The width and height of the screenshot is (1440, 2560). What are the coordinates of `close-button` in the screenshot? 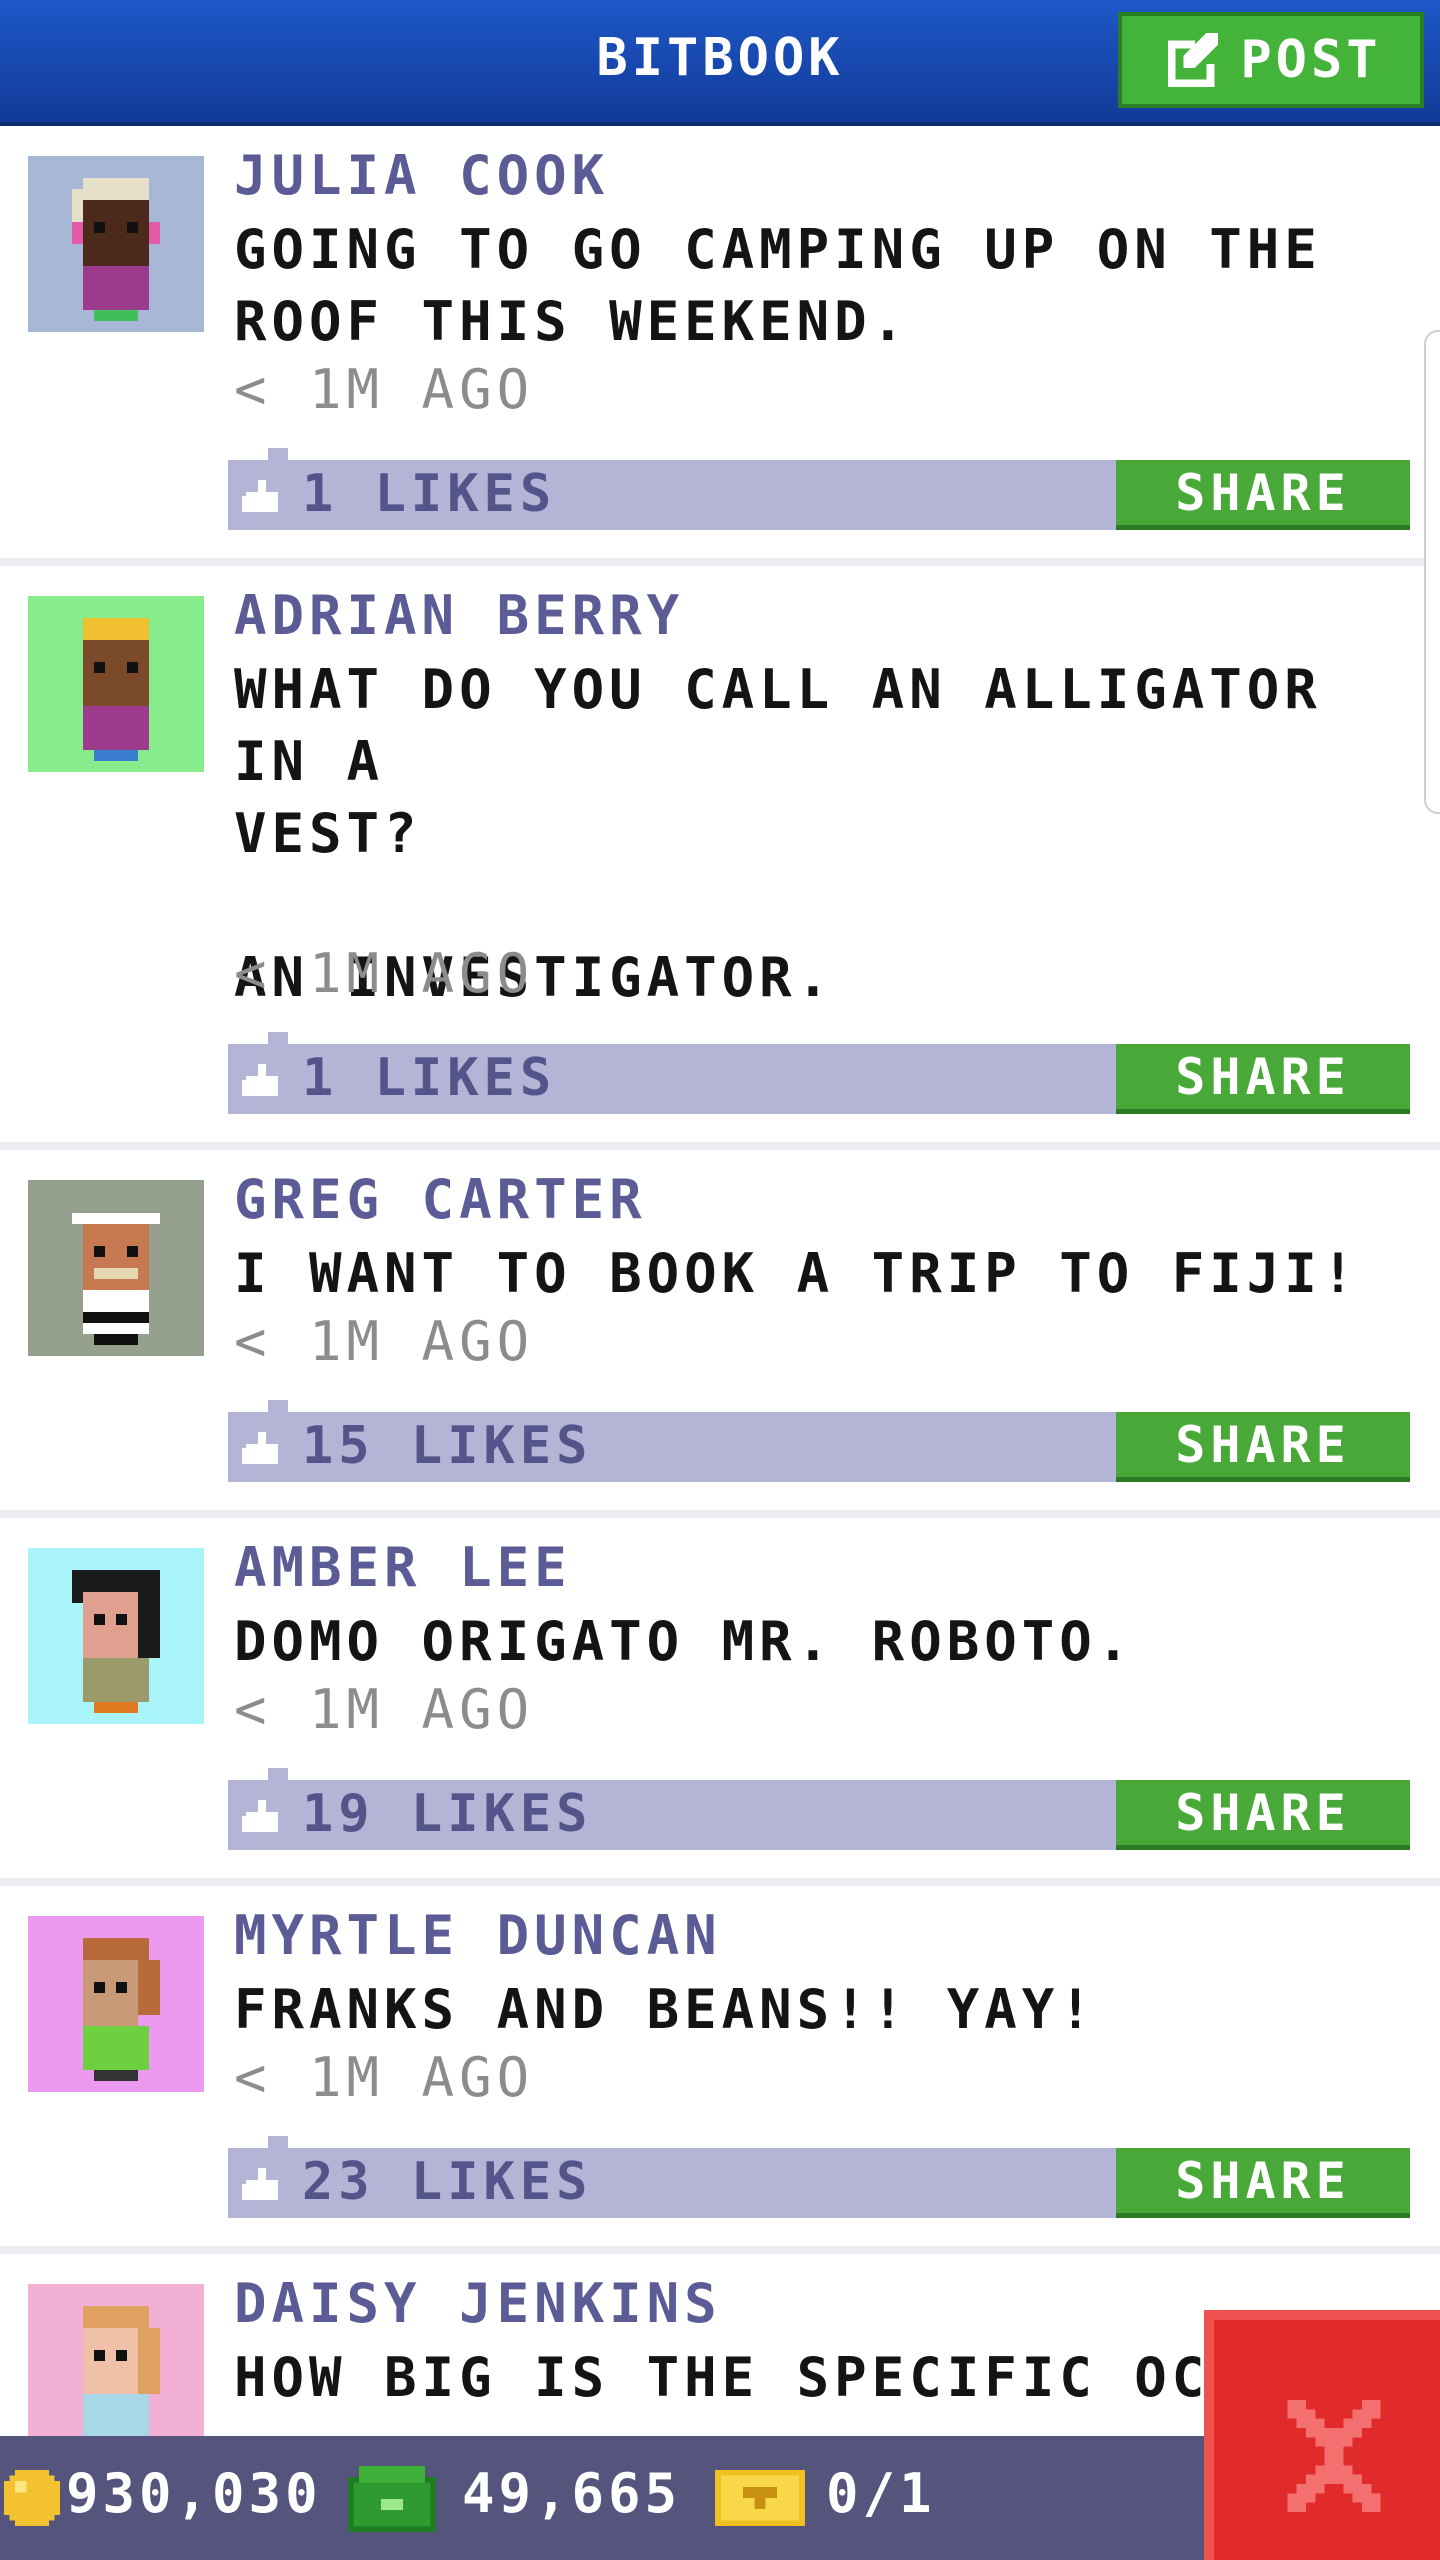 It's located at (1322, 2435).